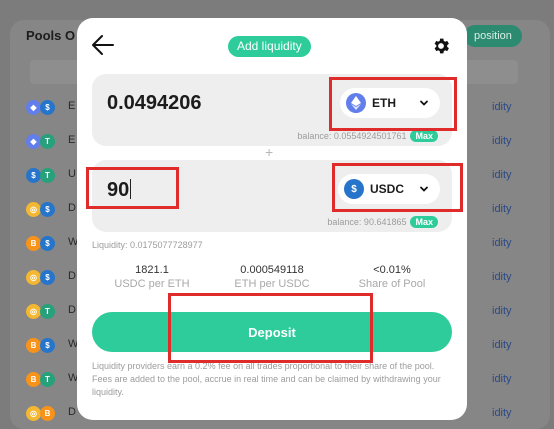 This screenshot has height=429, width=554. I want to click on annotation-box-eth, so click(393, 104).